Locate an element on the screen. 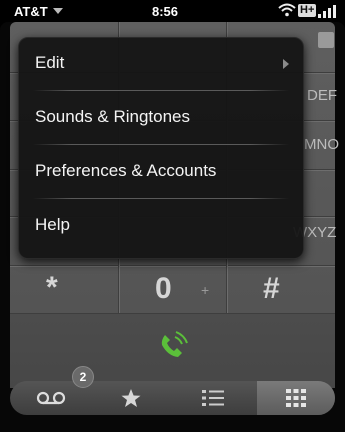 The height and width of the screenshot is (432, 345). menu-item-edit: Edit is located at coordinates (161, 64).